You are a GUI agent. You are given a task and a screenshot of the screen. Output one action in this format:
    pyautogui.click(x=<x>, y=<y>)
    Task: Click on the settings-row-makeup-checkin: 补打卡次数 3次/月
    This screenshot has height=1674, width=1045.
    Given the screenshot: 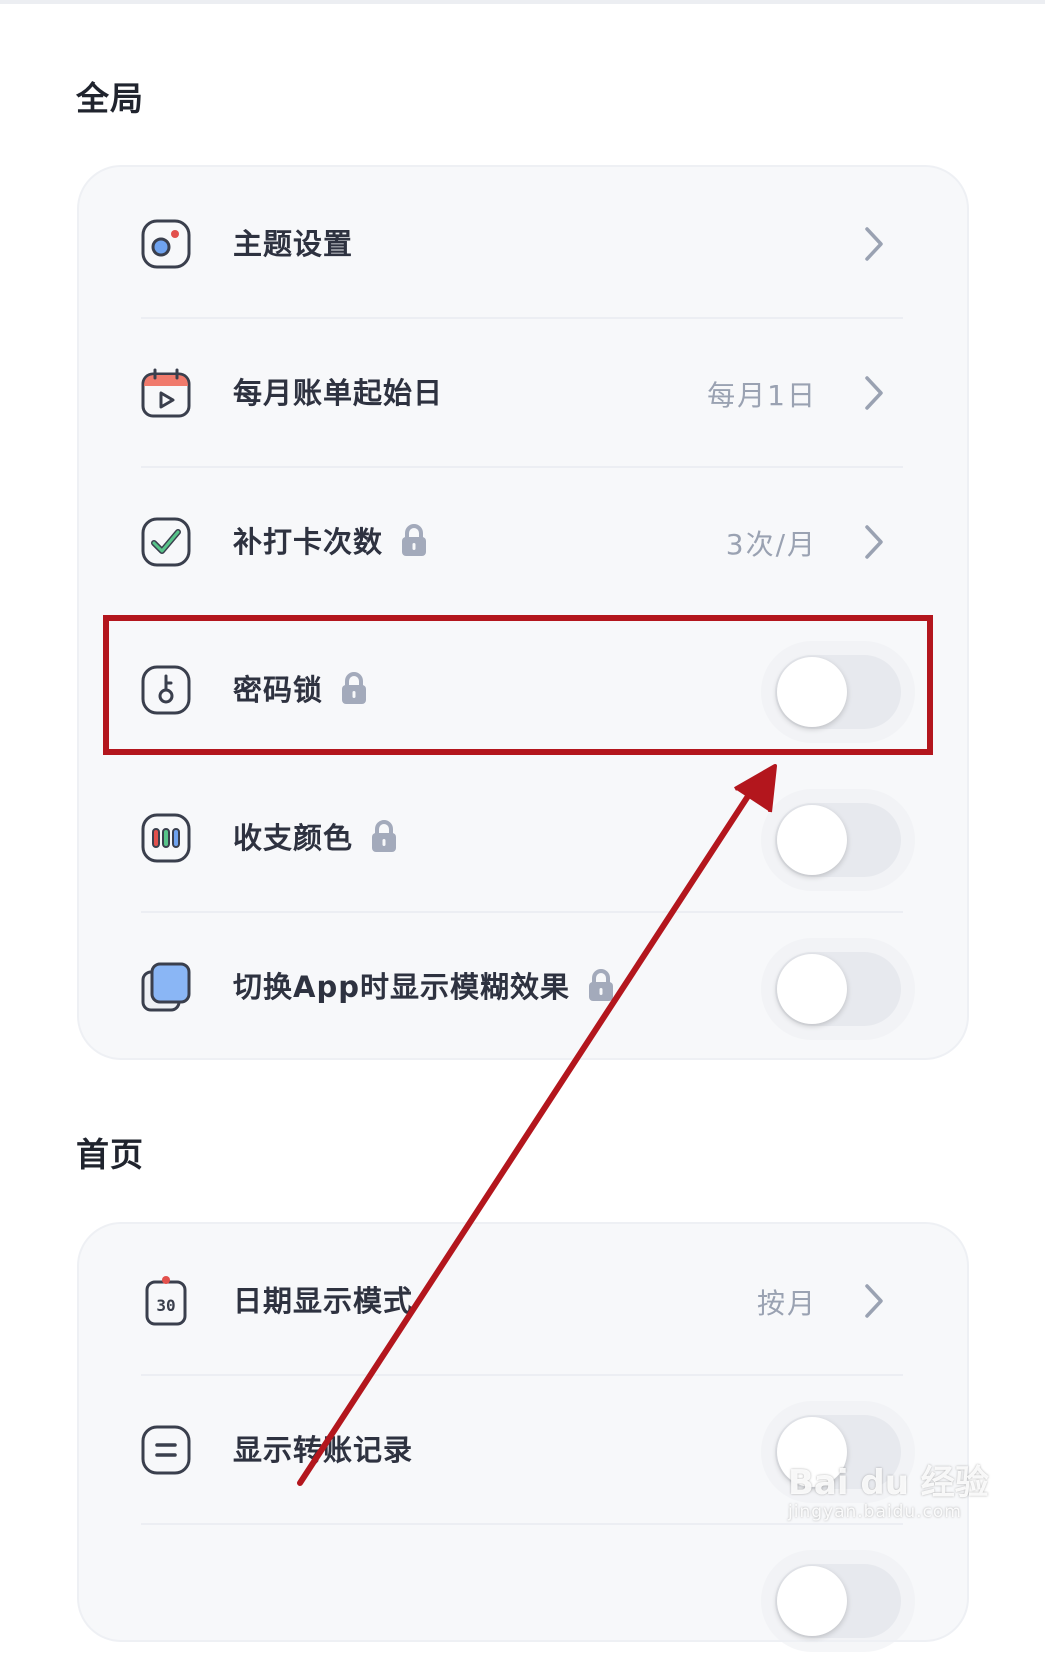 What is the action you would take?
    pyautogui.click(x=523, y=542)
    